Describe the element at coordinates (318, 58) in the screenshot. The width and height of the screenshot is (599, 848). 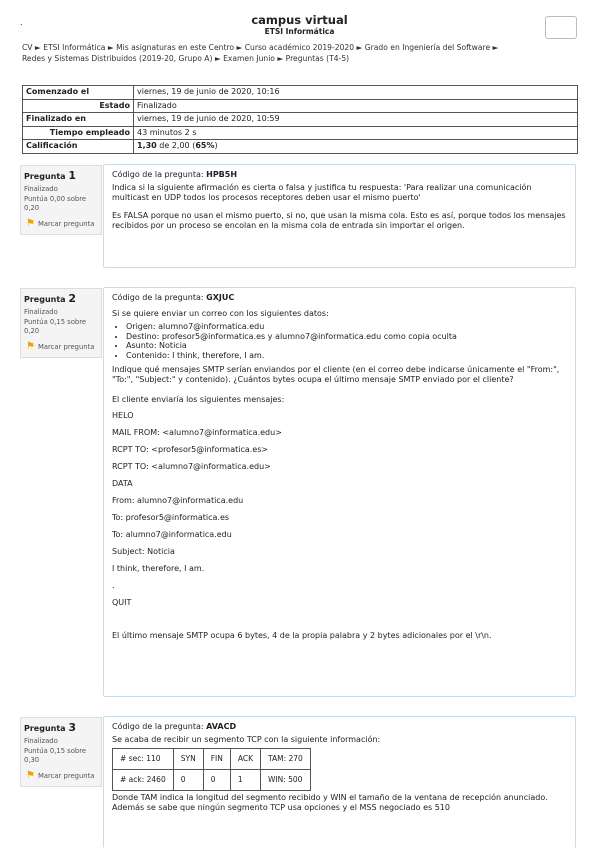
I see `breadcrumb-item: Preguntas (T4-5)` at that location.